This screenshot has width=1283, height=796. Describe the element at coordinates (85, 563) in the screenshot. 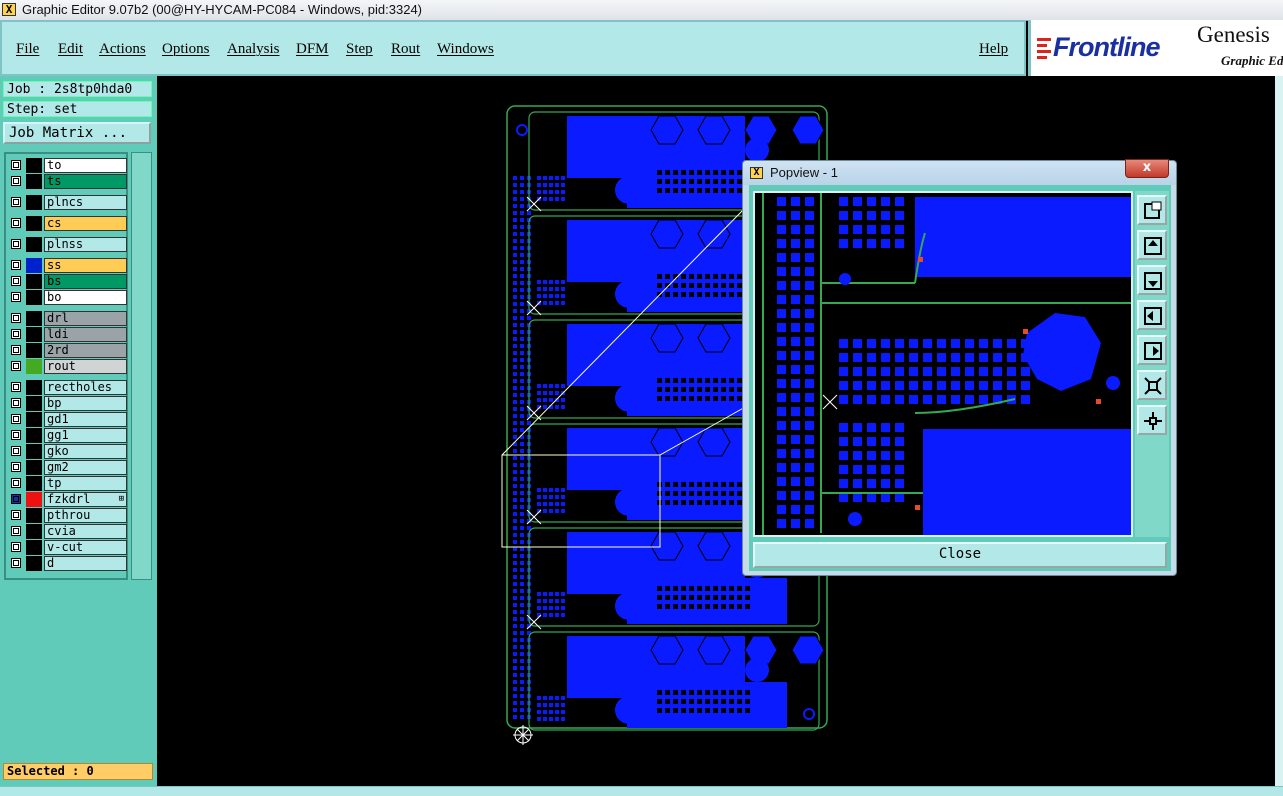

I see `layer-name: d` at that location.